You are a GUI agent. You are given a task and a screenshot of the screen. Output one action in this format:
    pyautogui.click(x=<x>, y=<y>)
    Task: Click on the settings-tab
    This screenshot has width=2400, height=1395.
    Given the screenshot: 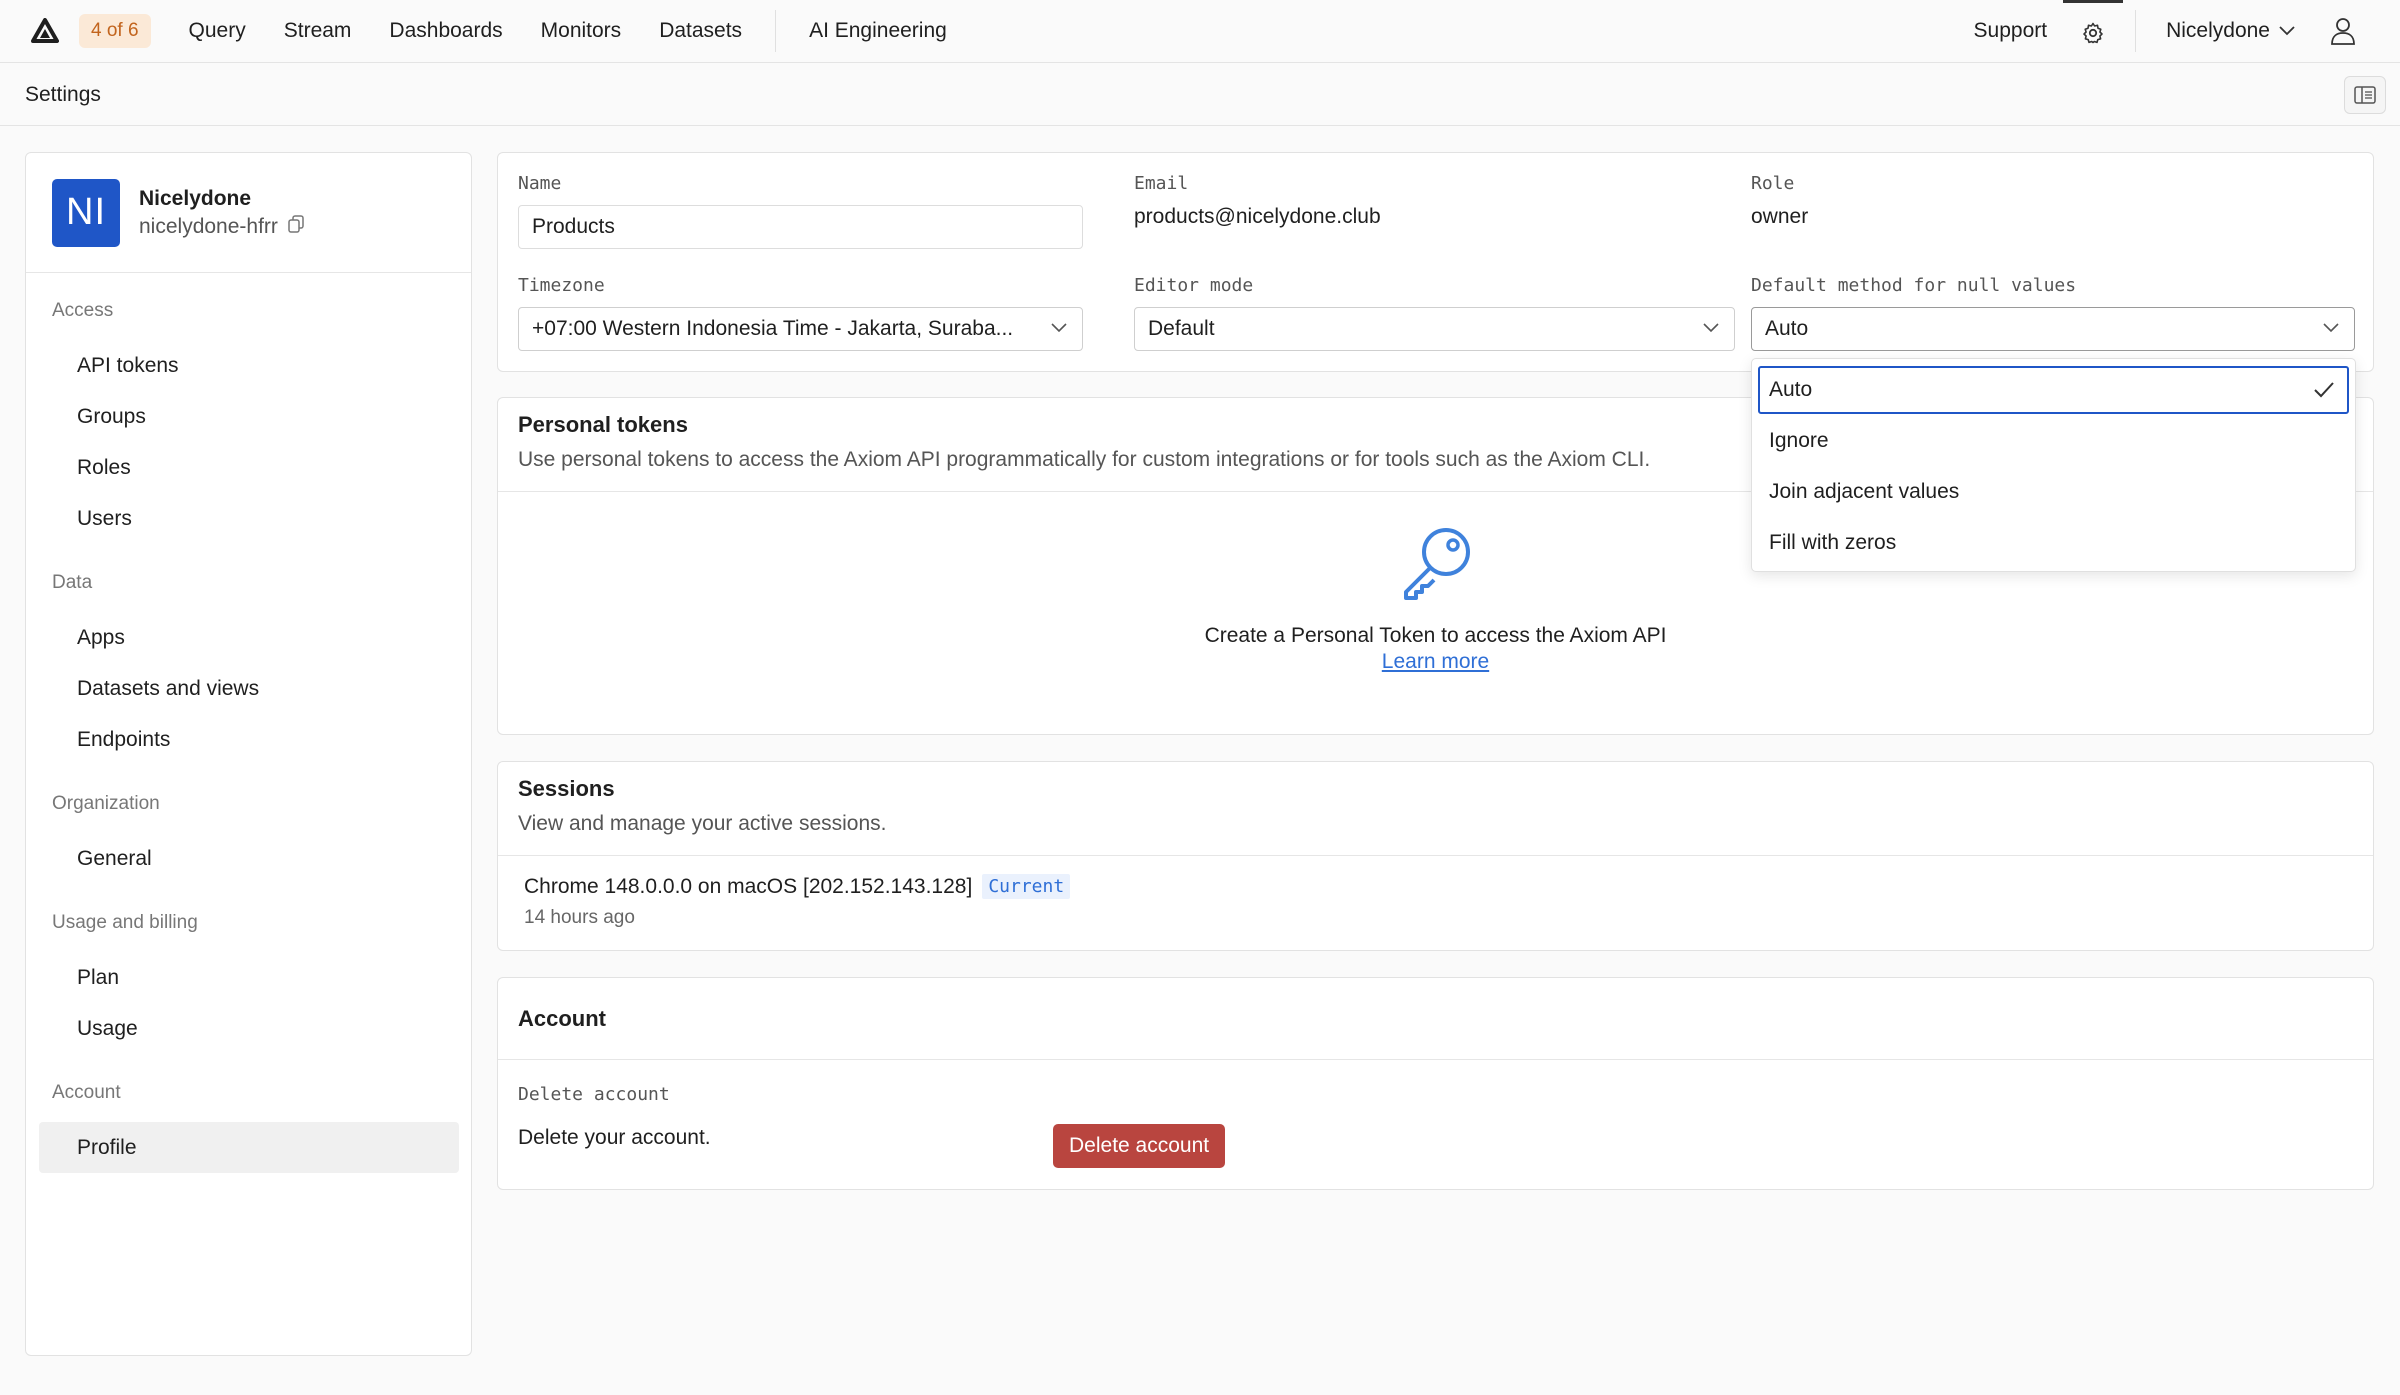 What is the action you would take?
    pyautogui.click(x=2093, y=31)
    